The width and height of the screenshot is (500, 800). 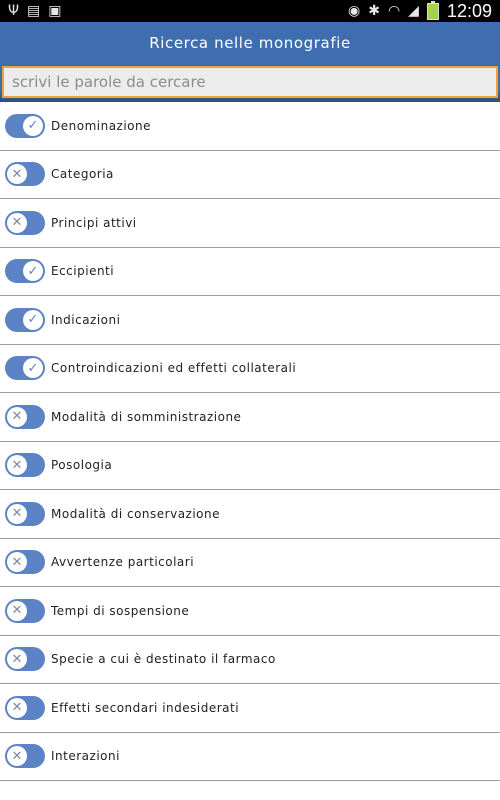 I want to click on list-item: ✓ Indicazioni, so click(x=250, y=320).